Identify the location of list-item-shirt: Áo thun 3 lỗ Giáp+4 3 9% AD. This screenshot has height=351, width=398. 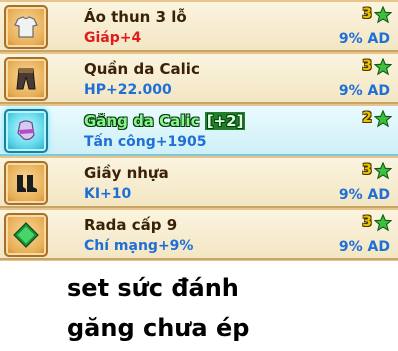
(199, 27).